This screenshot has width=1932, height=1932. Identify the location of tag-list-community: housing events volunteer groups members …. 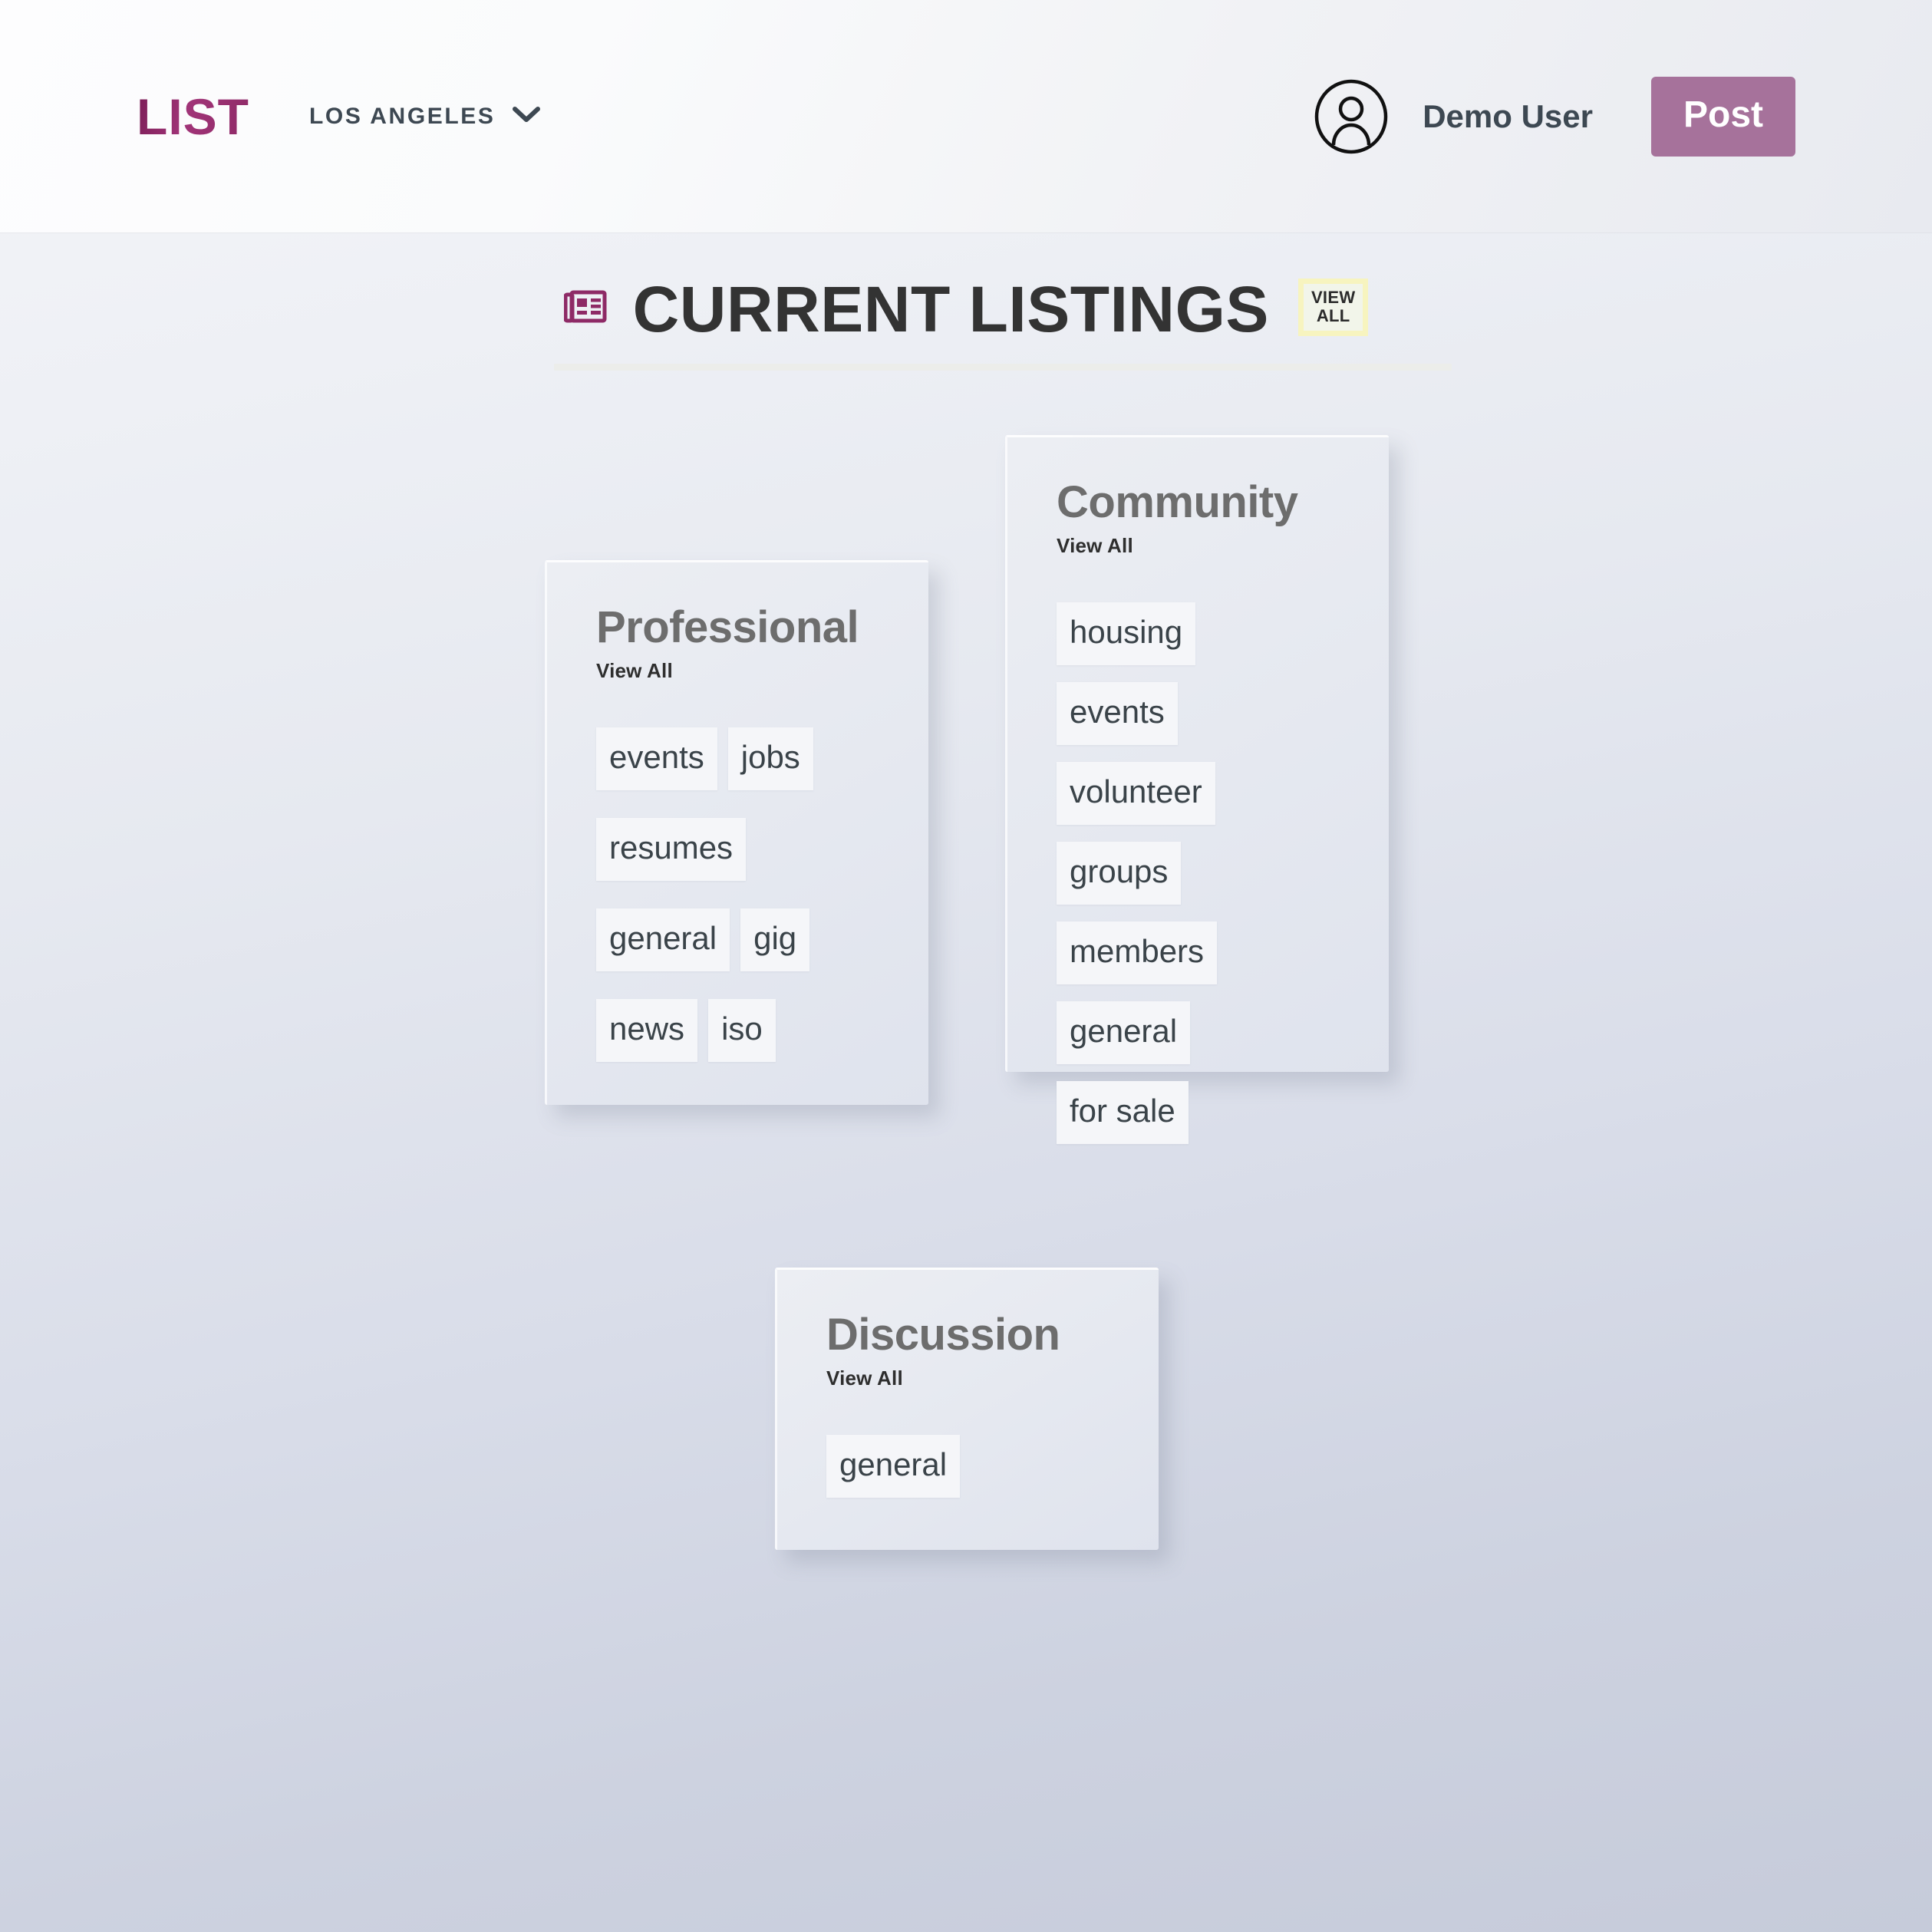
(1198, 873).